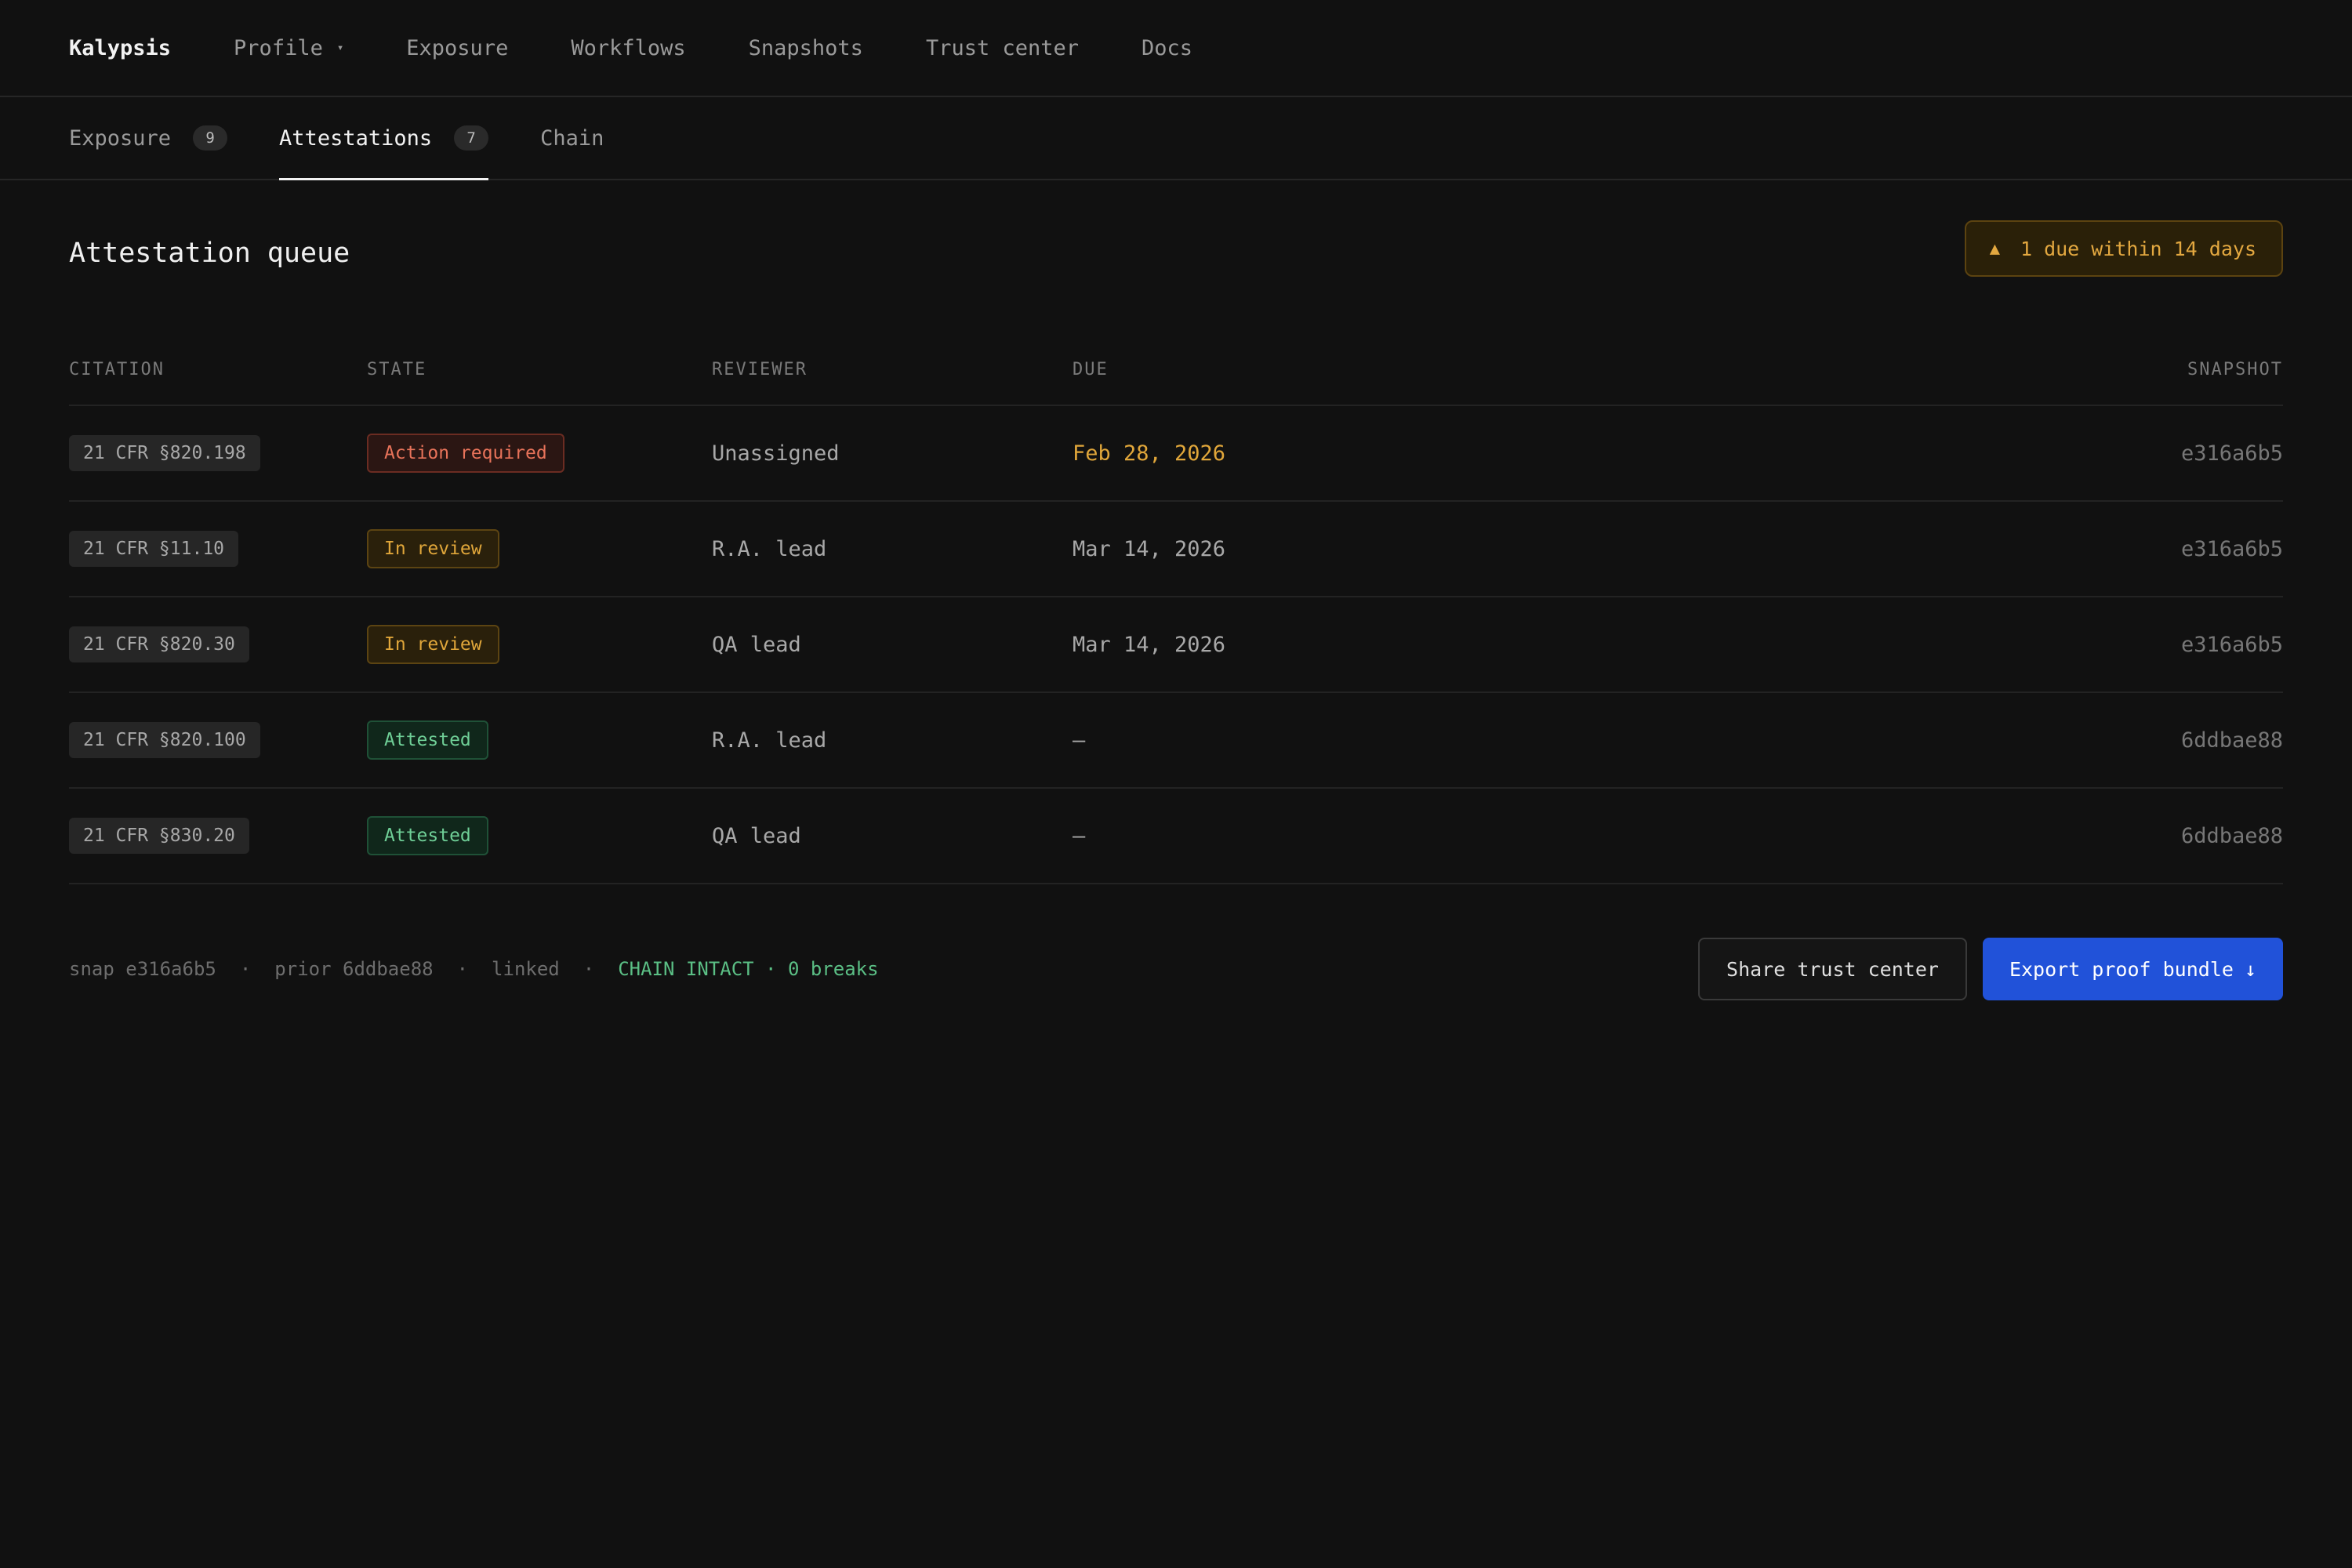 This screenshot has height=1568, width=2352. What do you see at coordinates (1002, 48) in the screenshot?
I see `nav-item-trust-center: Trust center` at bounding box center [1002, 48].